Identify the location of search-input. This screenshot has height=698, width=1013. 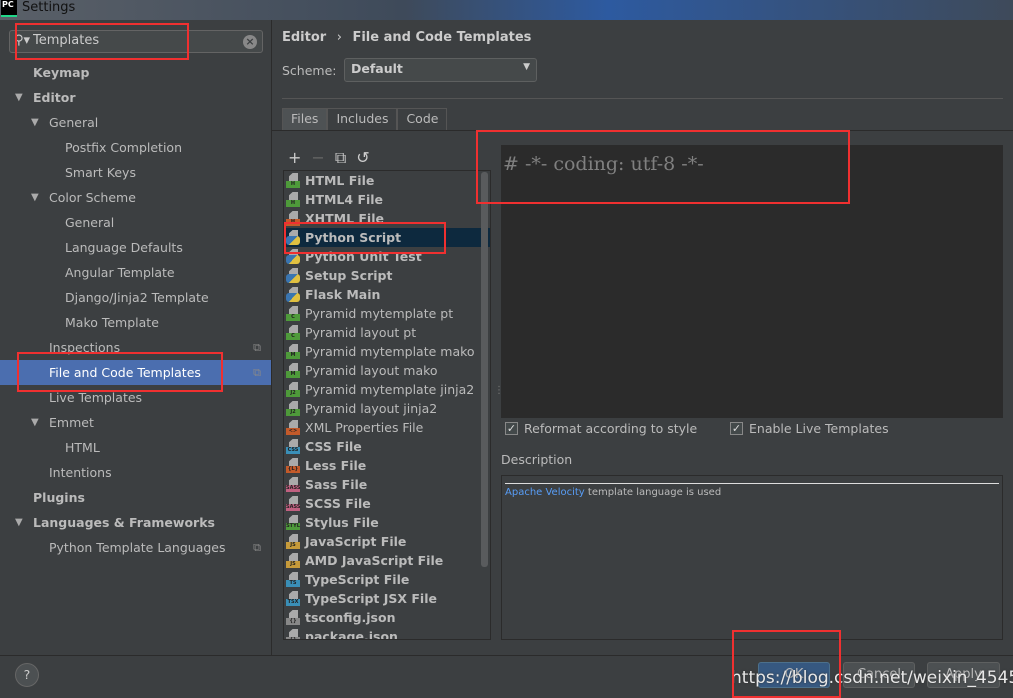
(133, 40).